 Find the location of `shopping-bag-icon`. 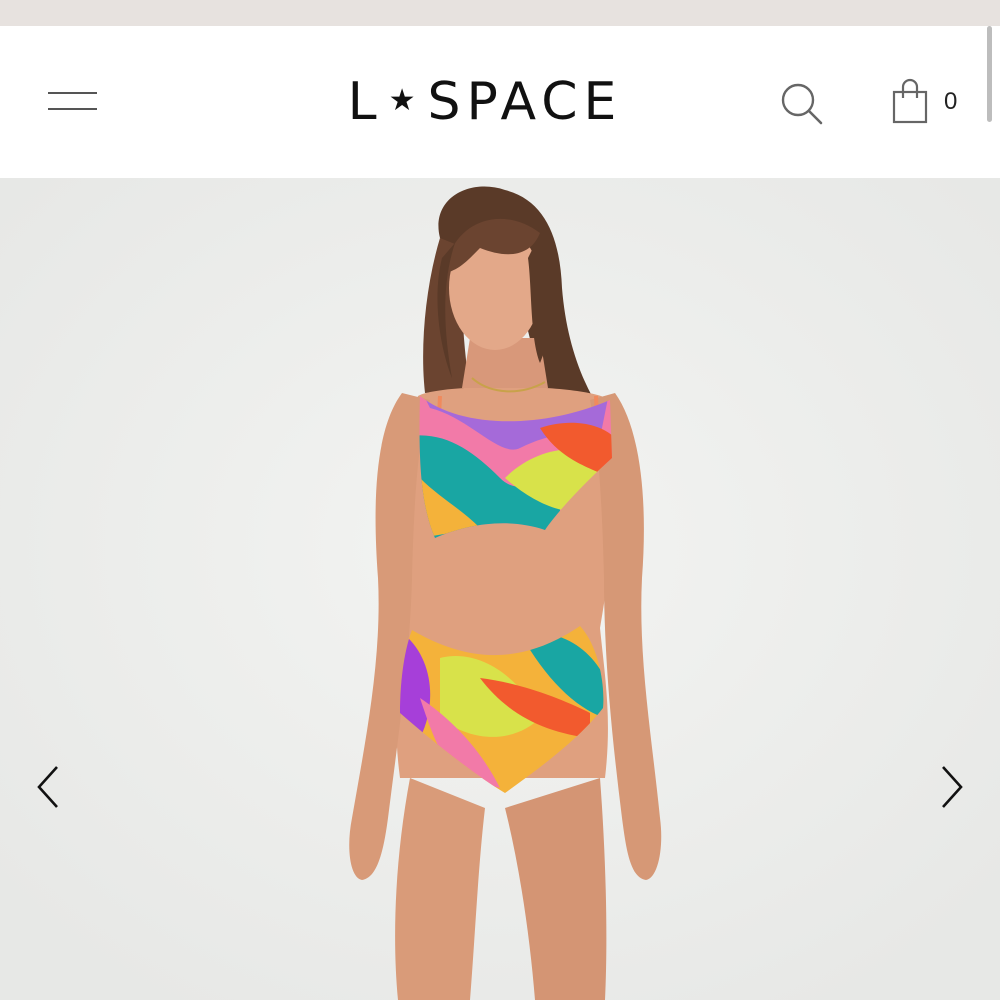

shopping-bag-icon is located at coordinates (910, 101).